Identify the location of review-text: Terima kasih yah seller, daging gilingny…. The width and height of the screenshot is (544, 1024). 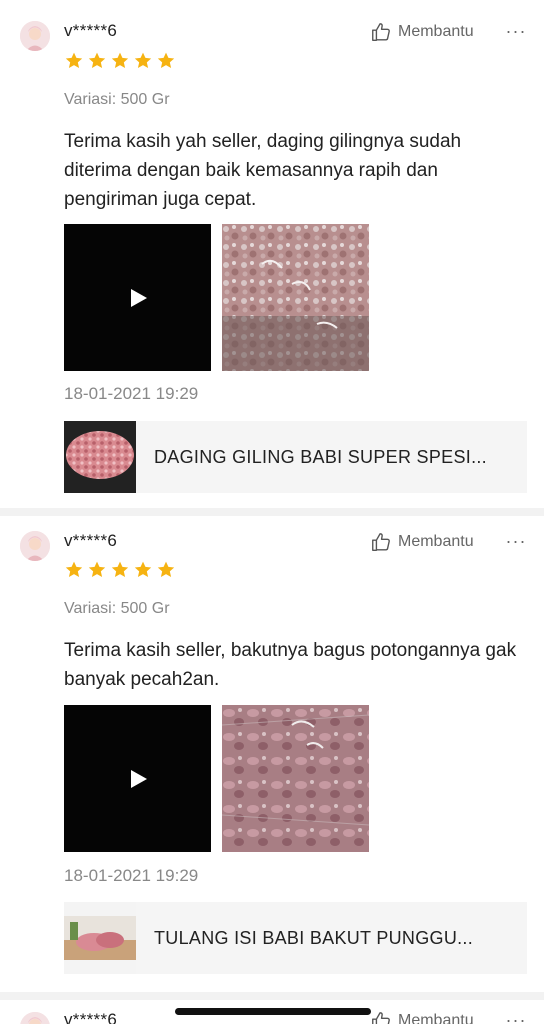
(263, 170).